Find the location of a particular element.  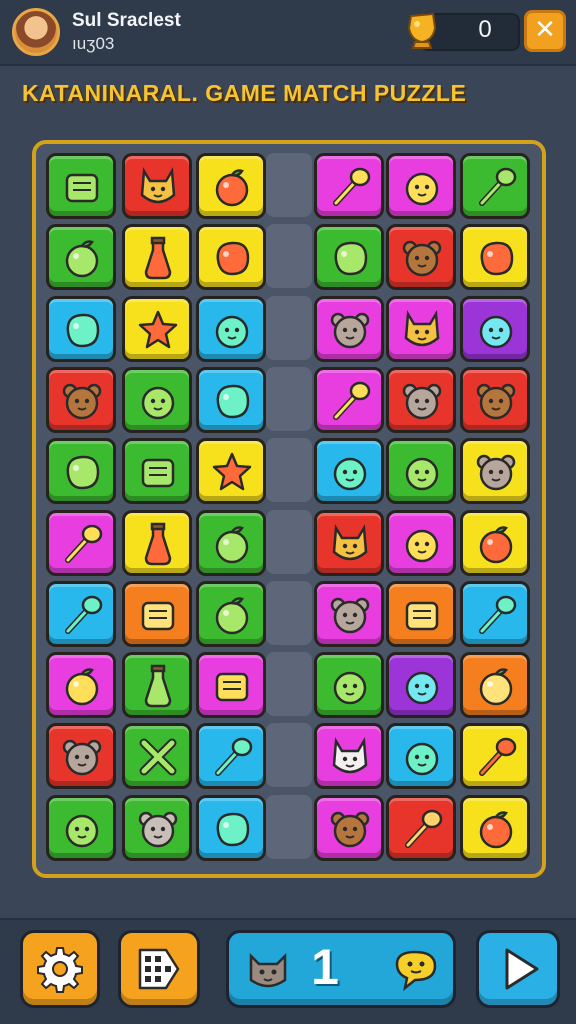

tile-left-r2-c1 is located at coordinates (81, 257).